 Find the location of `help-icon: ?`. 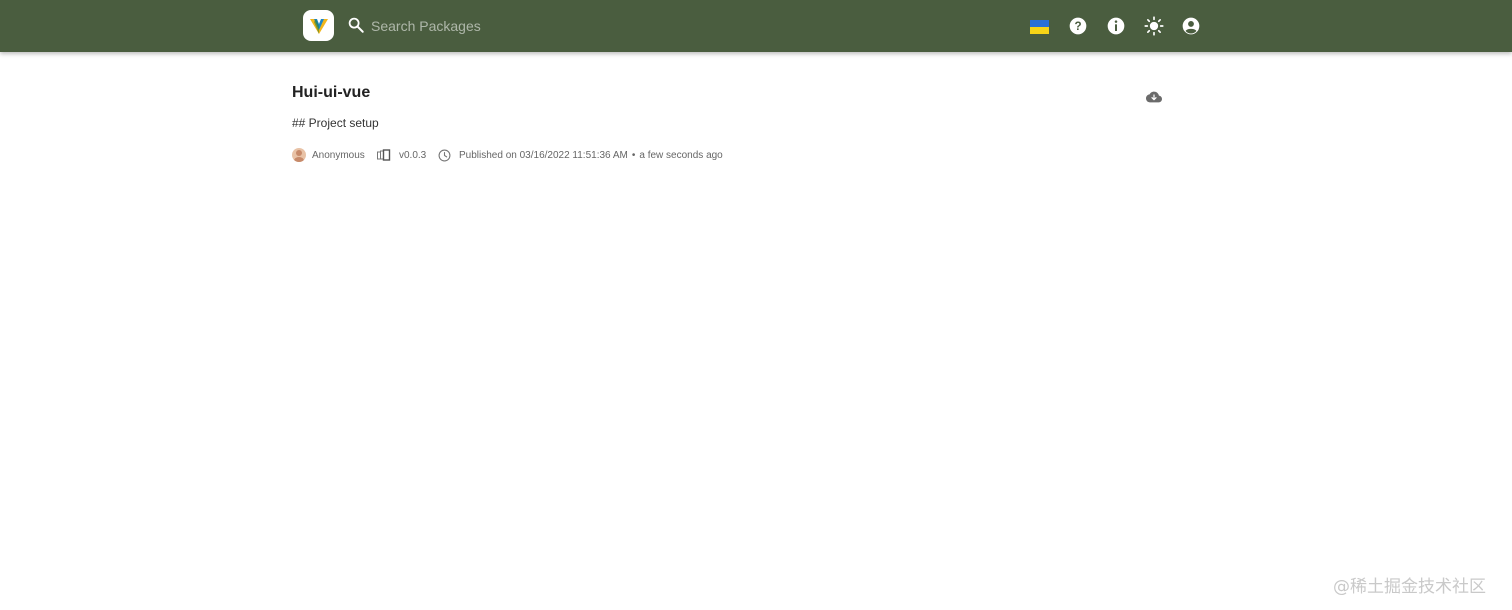

help-icon: ? is located at coordinates (1078, 26).